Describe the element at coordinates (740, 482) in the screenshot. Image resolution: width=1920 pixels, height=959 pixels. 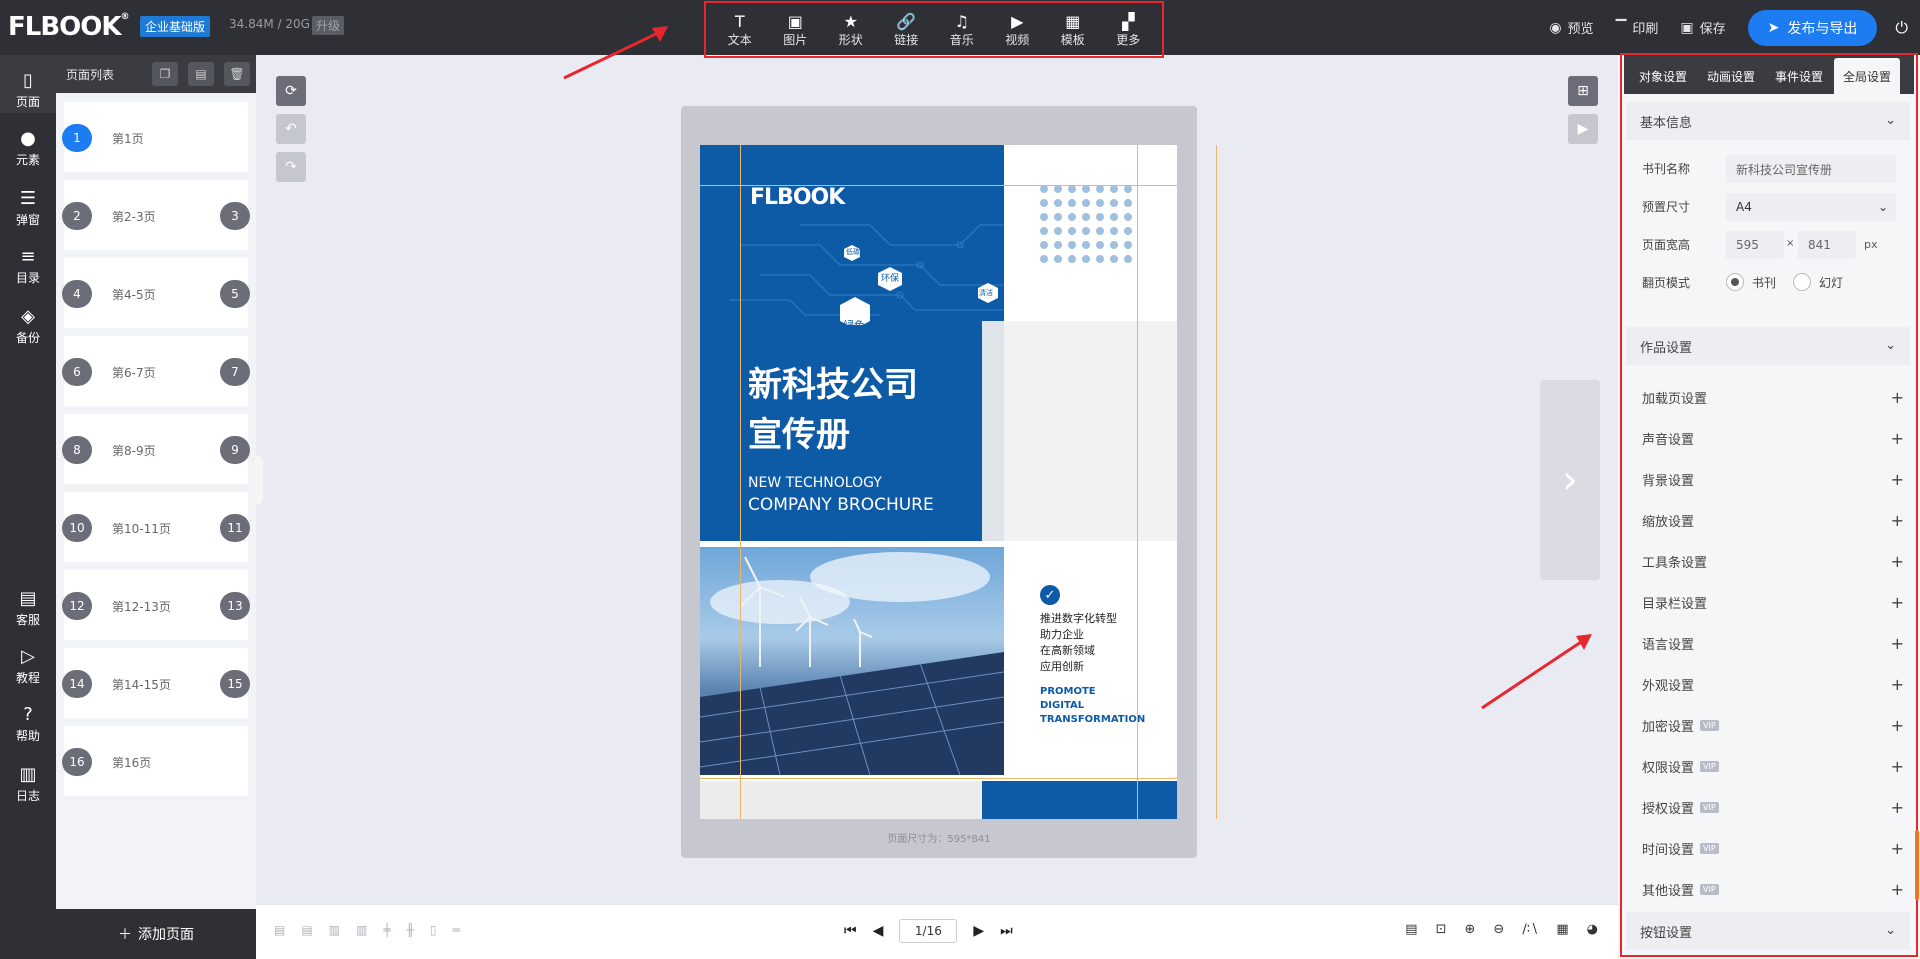
I see `guide-line` at that location.